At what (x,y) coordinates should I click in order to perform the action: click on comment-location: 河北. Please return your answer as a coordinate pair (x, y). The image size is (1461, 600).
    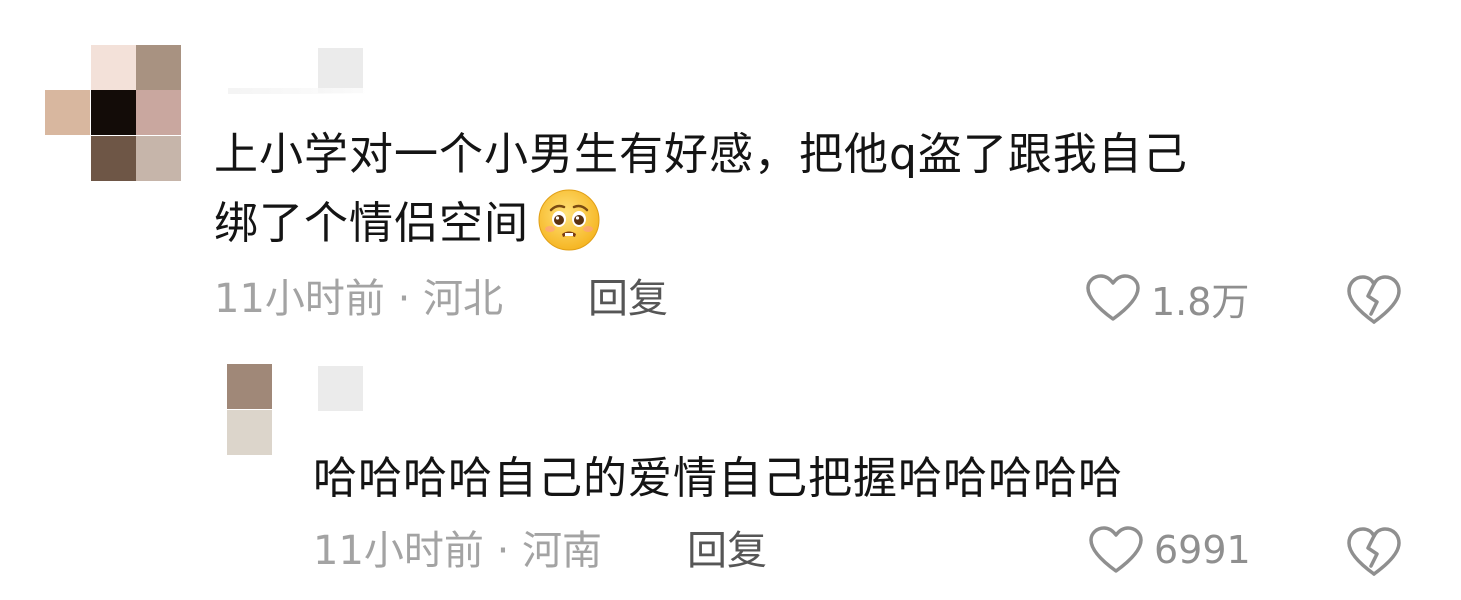
    Looking at the image, I should click on (463, 299).